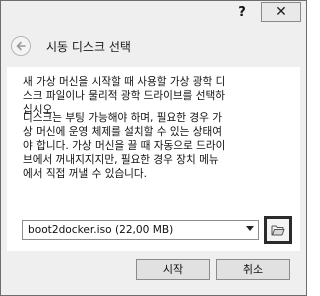 The height and width of the screenshot is (296, 320). What do you see at coordinates (101, 230) in the screenshot?
I see `disk-select-value: boot2docker.iso (22,00 MB)` at bounding box center [101, 230].